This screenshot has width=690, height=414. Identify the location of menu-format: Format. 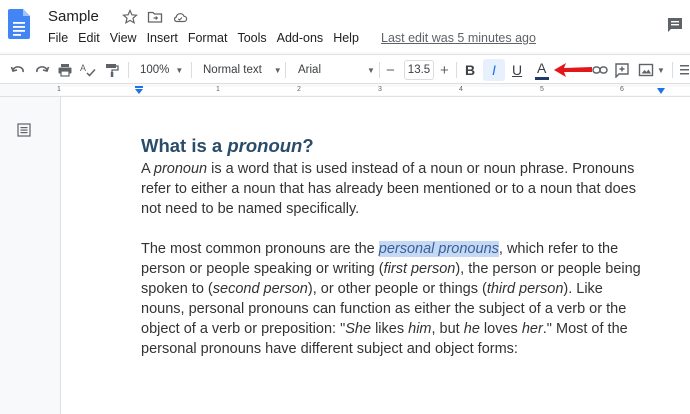
(208, 38).